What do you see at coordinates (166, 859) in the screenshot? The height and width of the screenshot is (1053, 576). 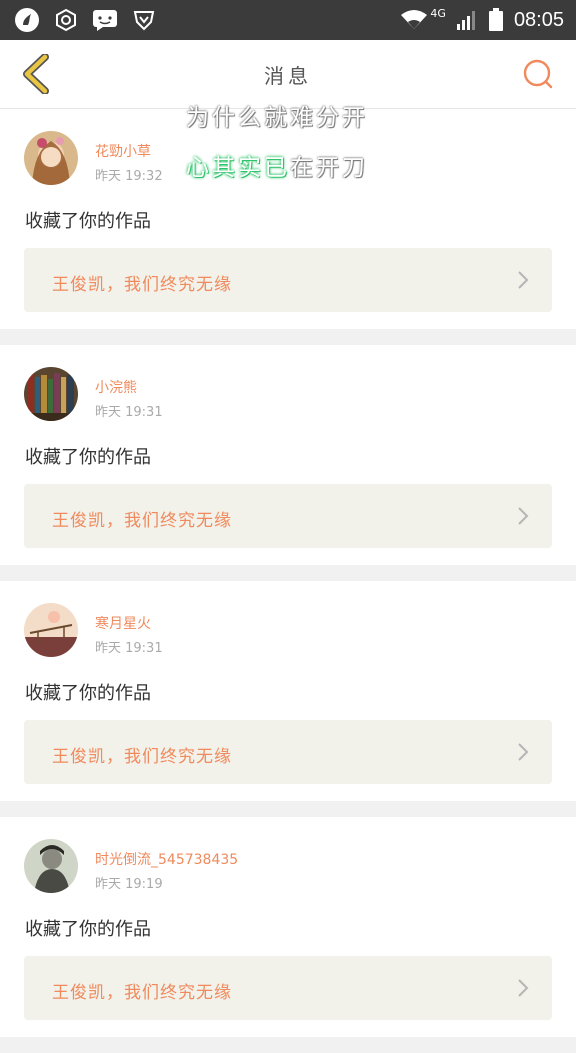 I see `username: 时光倒流_545738435` at bounding box center [166, 859].